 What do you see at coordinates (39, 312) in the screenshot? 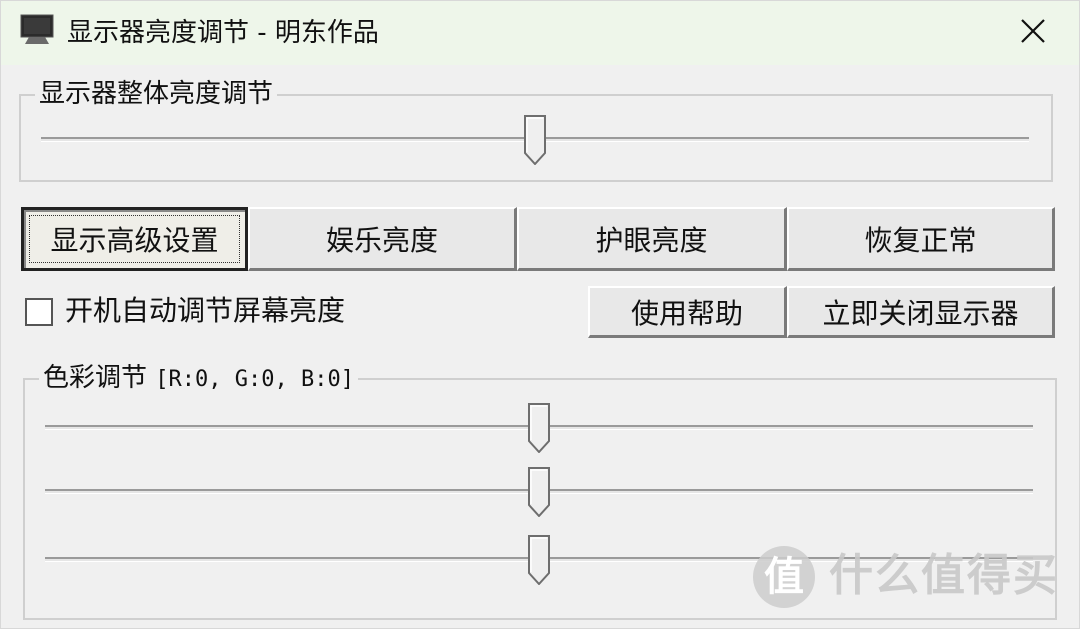
I see `autostart-checkbox` at bounding box center [39, 312].